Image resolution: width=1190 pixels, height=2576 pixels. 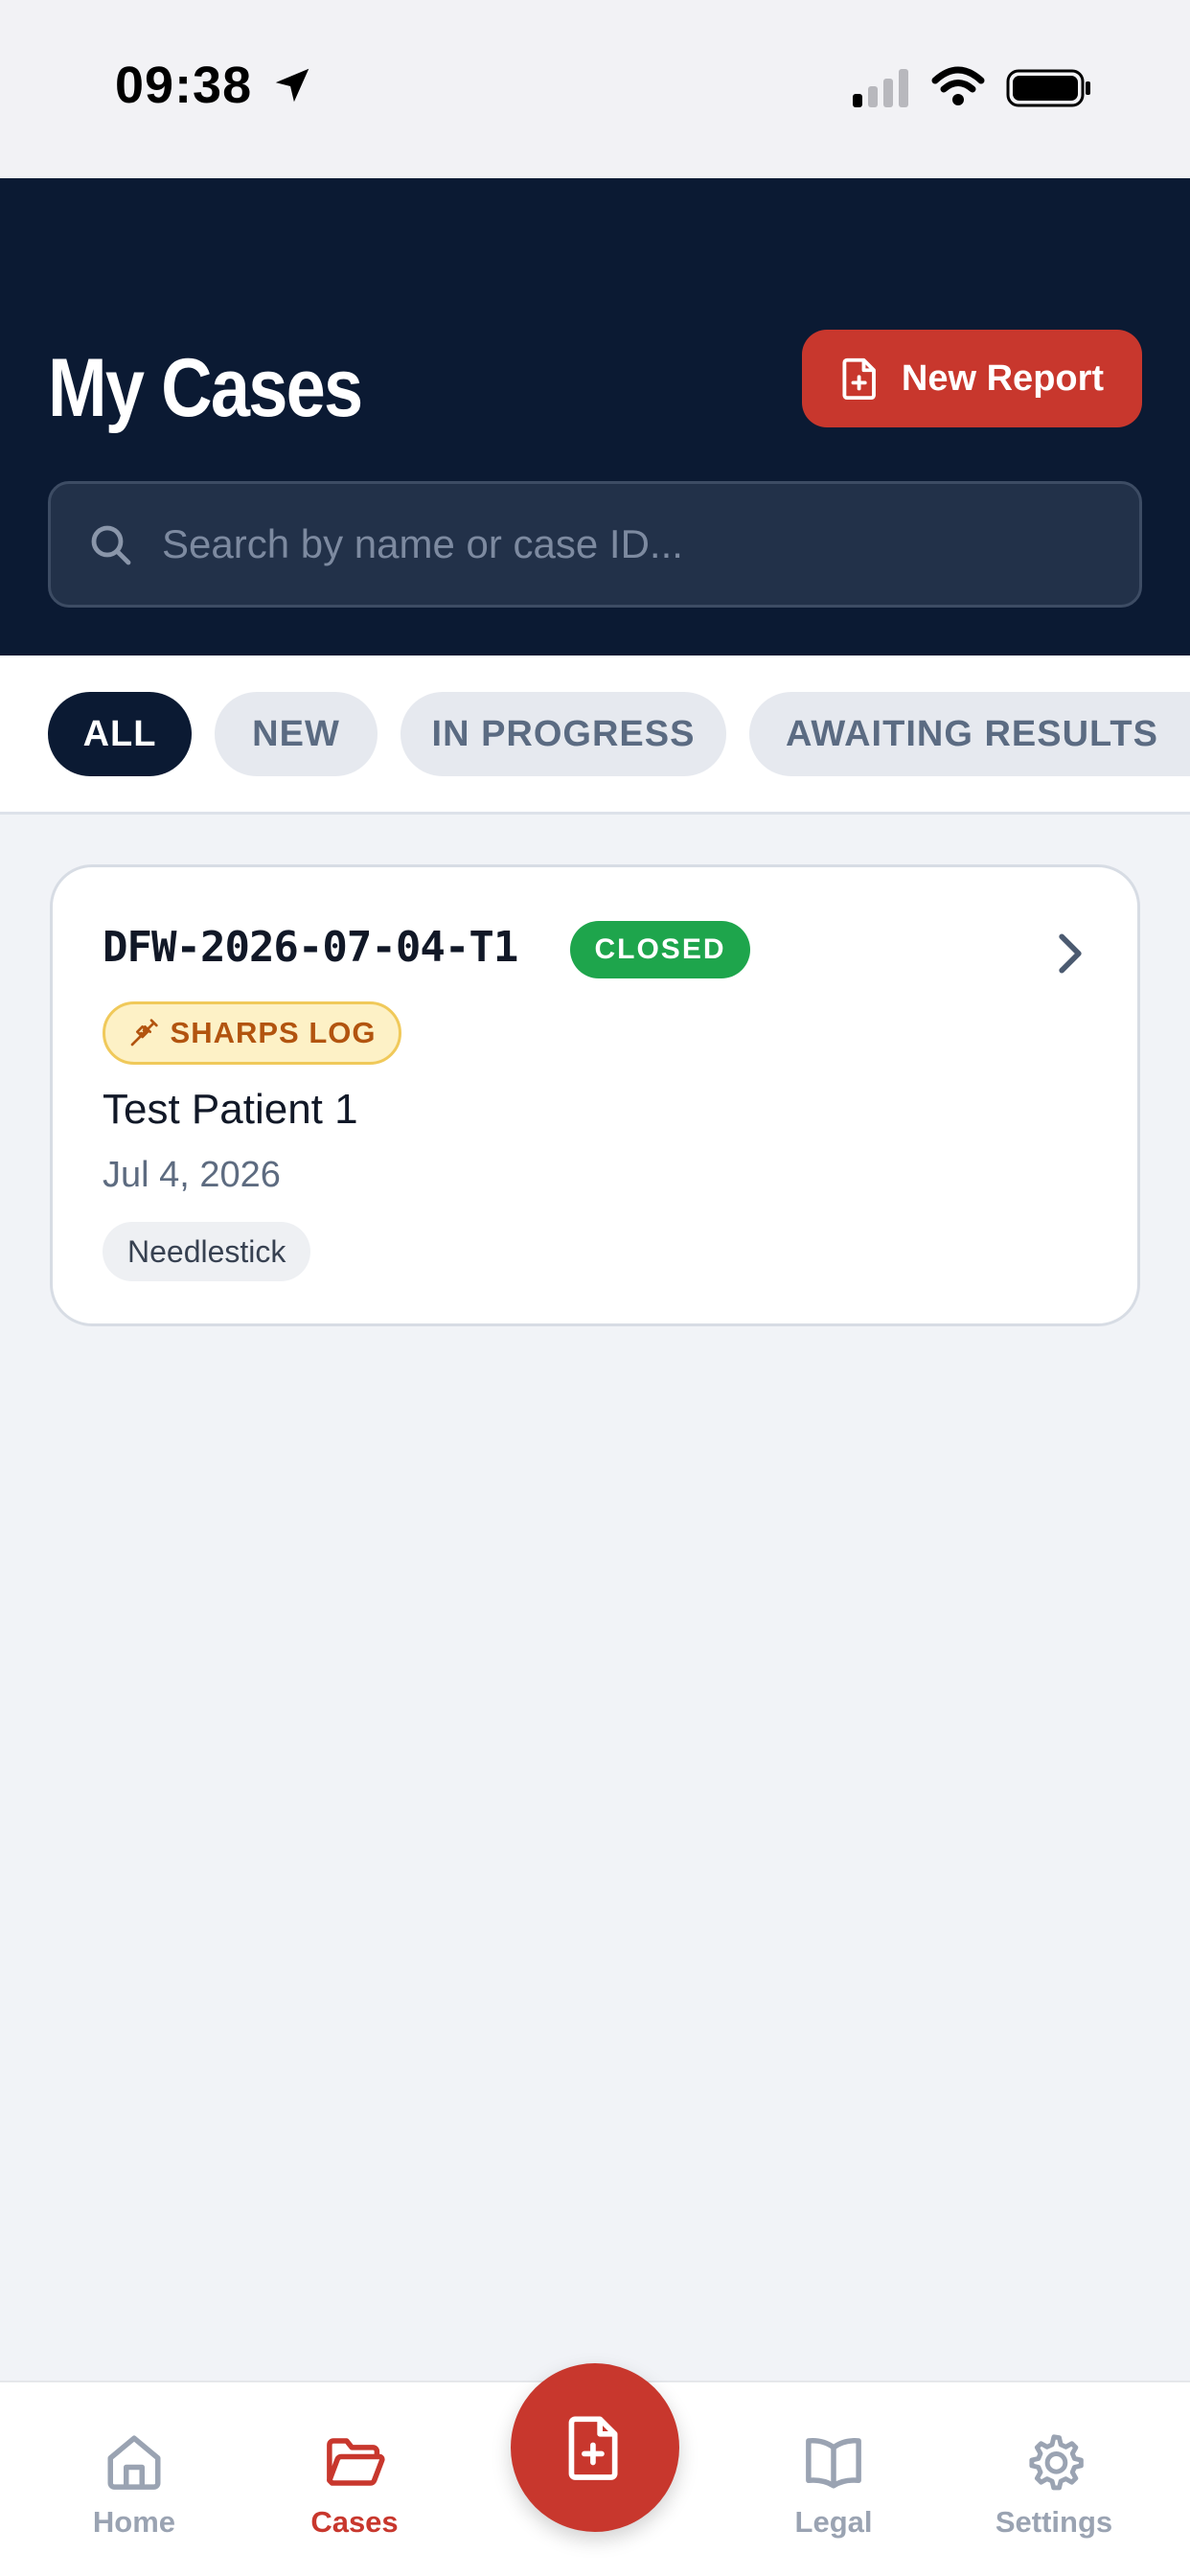 What do you see at coordinates (207, 1251) in the screenshot?
I see `category-chip: Needlestick` at bounding box center [207, 1251].